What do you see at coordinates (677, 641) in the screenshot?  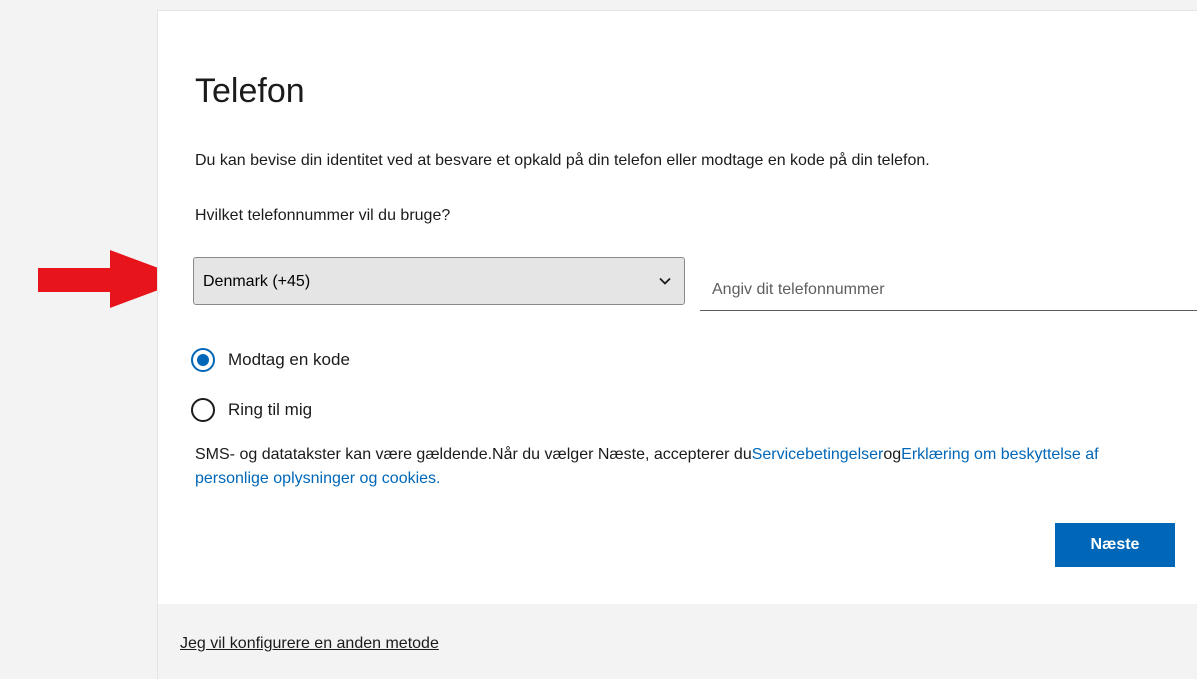 I see `footer-bar: Jeg vil konfigurere en anden metode` at bounding box center [677, 641].